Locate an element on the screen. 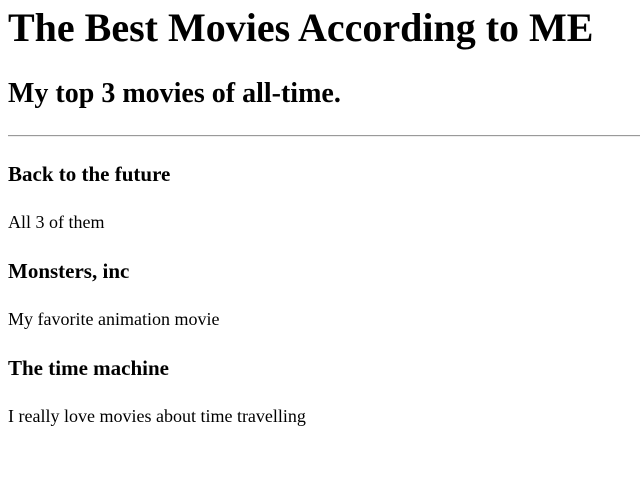  page-title: The Best Movies According to ME is located at coordinates (301, 27).